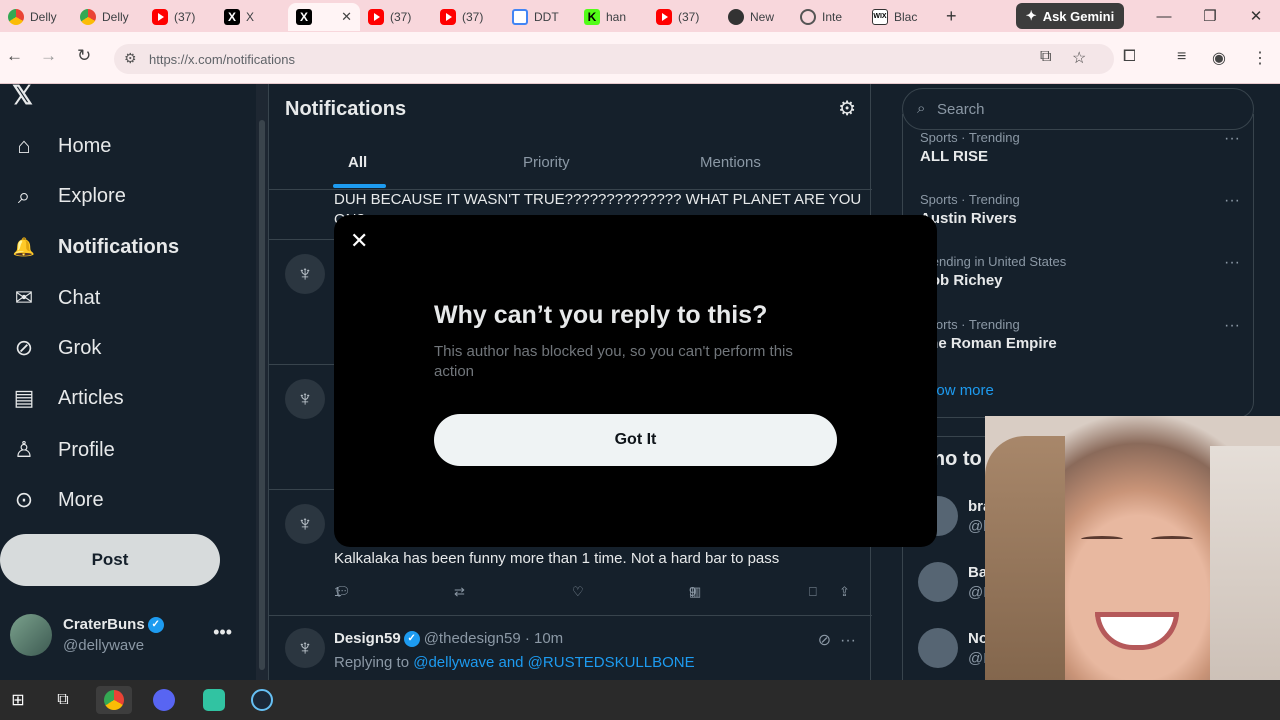 The height and width of the screenshot is (720, 1280). What do you see at coordinates (900, 17) in the screenshot?
I see `browser-tab: WIX Blac` at bounding box center [900, 17].